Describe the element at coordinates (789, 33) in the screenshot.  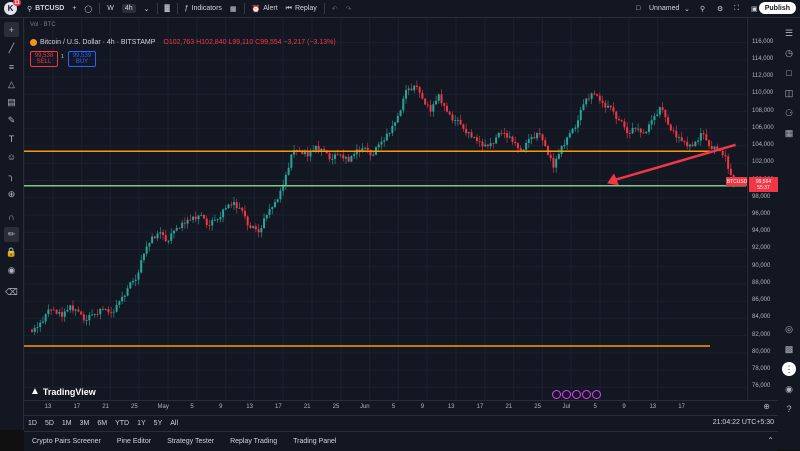
I see `watchlist-icon: ☰` at that location.